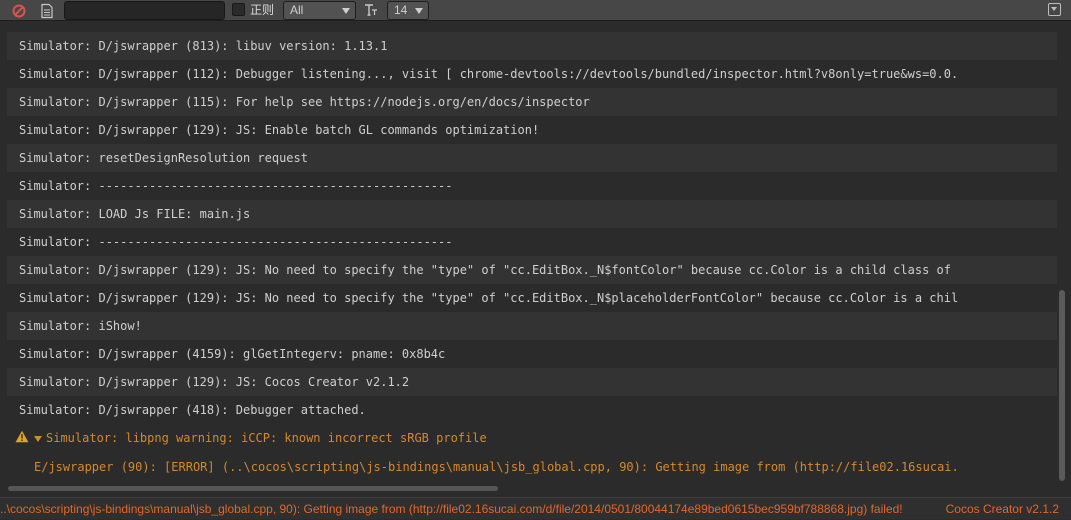 This screenshot has width=1071, height=520. Describe the element at coordinates (371, 10) in the screenshot. I see `font-size-icon` at that location.